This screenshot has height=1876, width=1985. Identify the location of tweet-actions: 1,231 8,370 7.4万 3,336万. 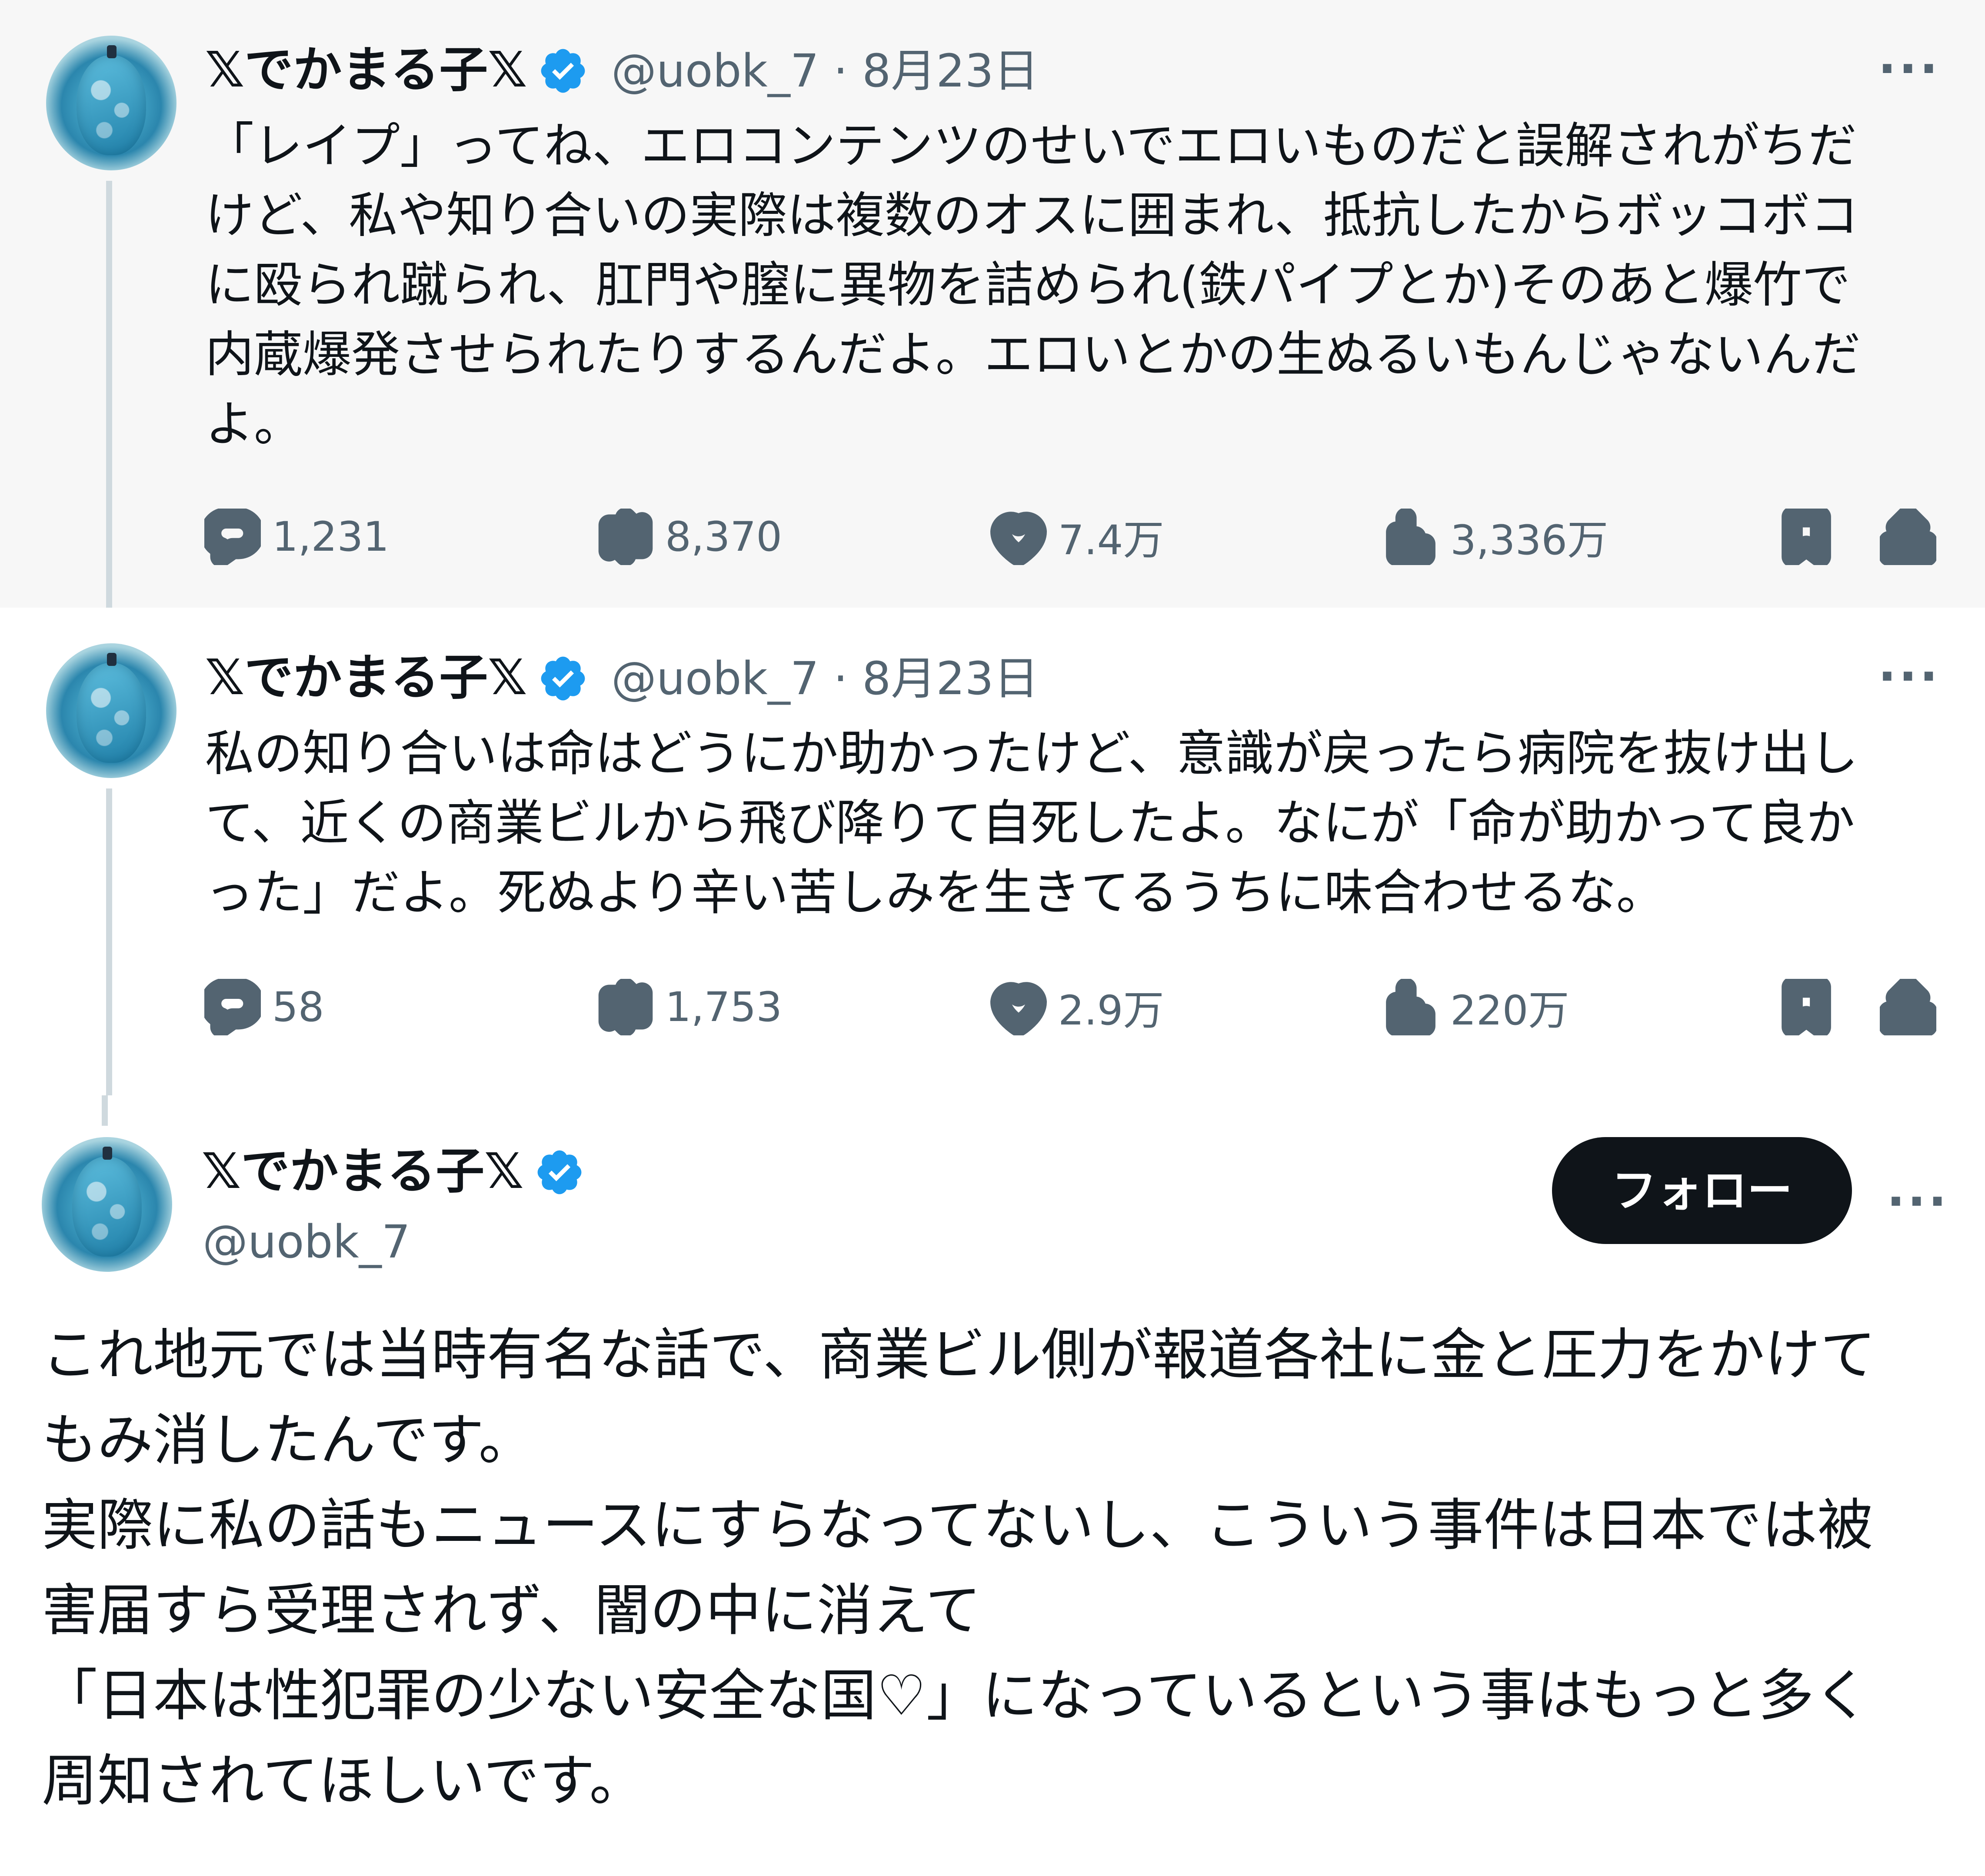
(1073, 537).